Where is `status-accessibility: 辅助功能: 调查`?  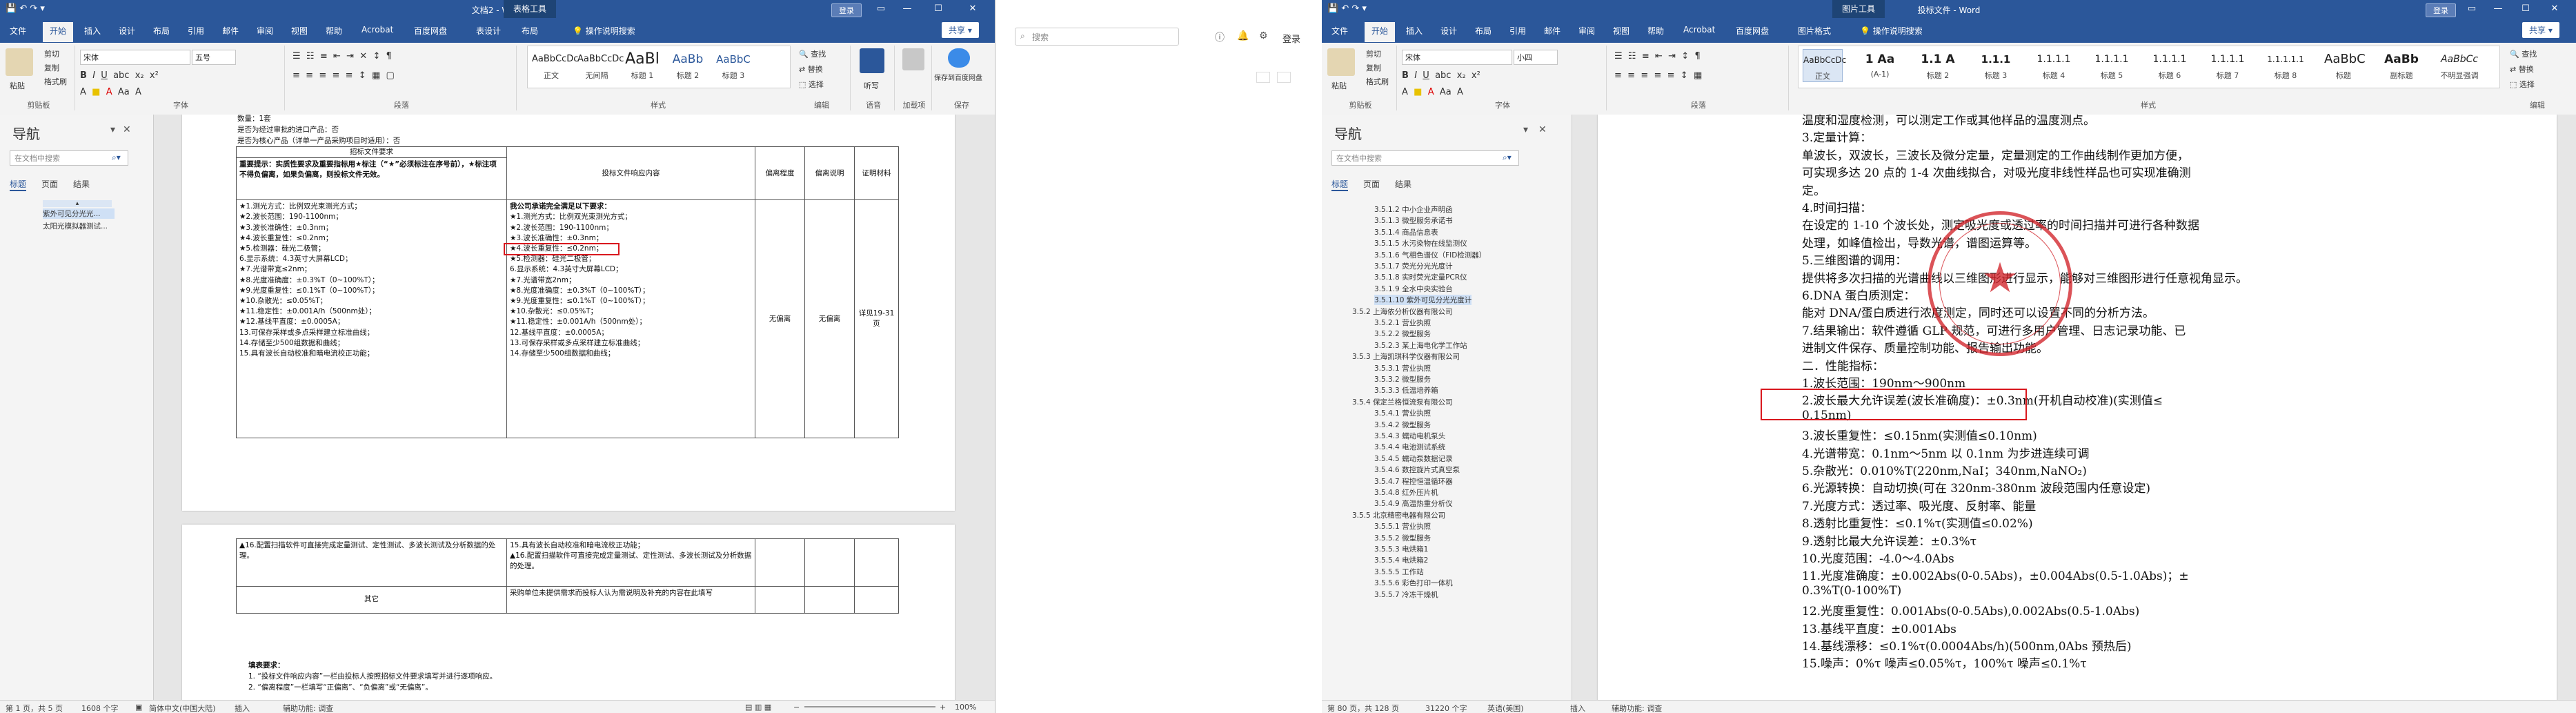
status-accessibility: 辅助功能: 调查 is located at coordinates (308, 708).